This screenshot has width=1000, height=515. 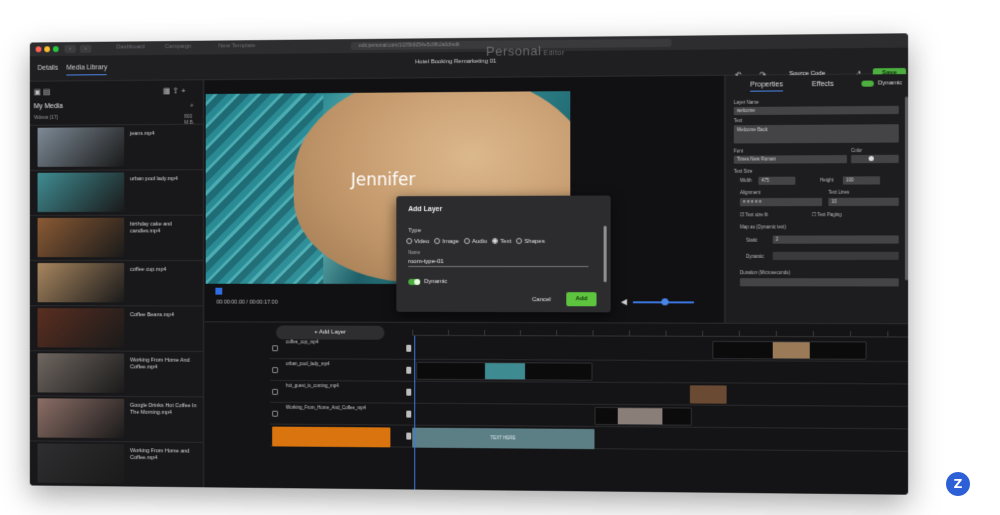 I want to click on nav-new-template: New Template, so click(x=236, y=46).